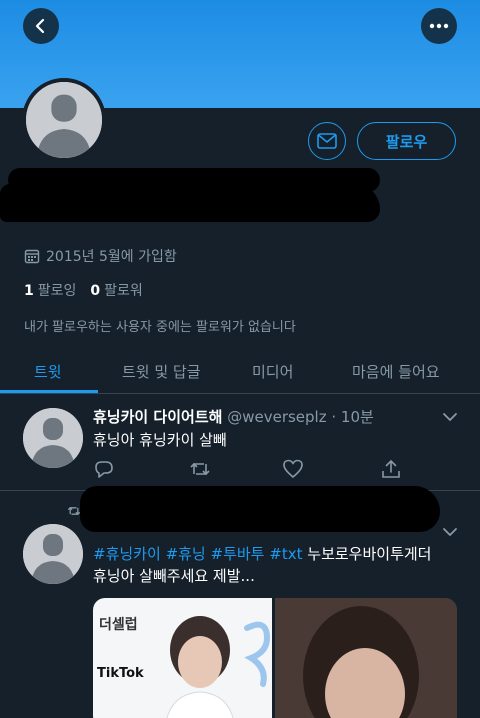 Image resolution: width=480 pixels, height=718 pixels. I want to click on hashtag-link: #txt, so click(285, 554).